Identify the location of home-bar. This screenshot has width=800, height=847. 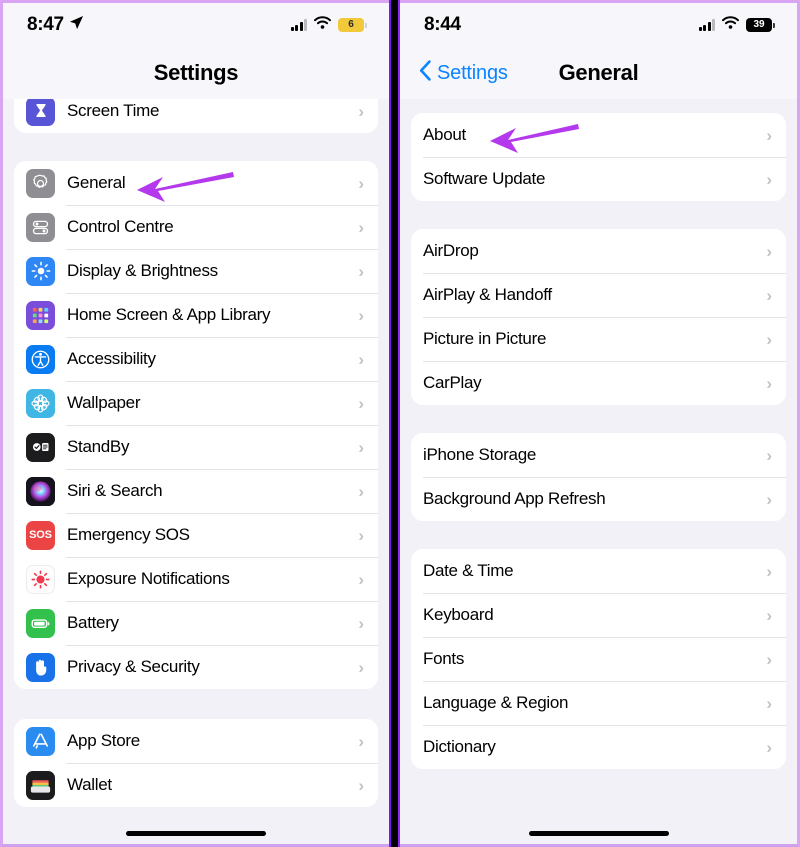
(196, 833).